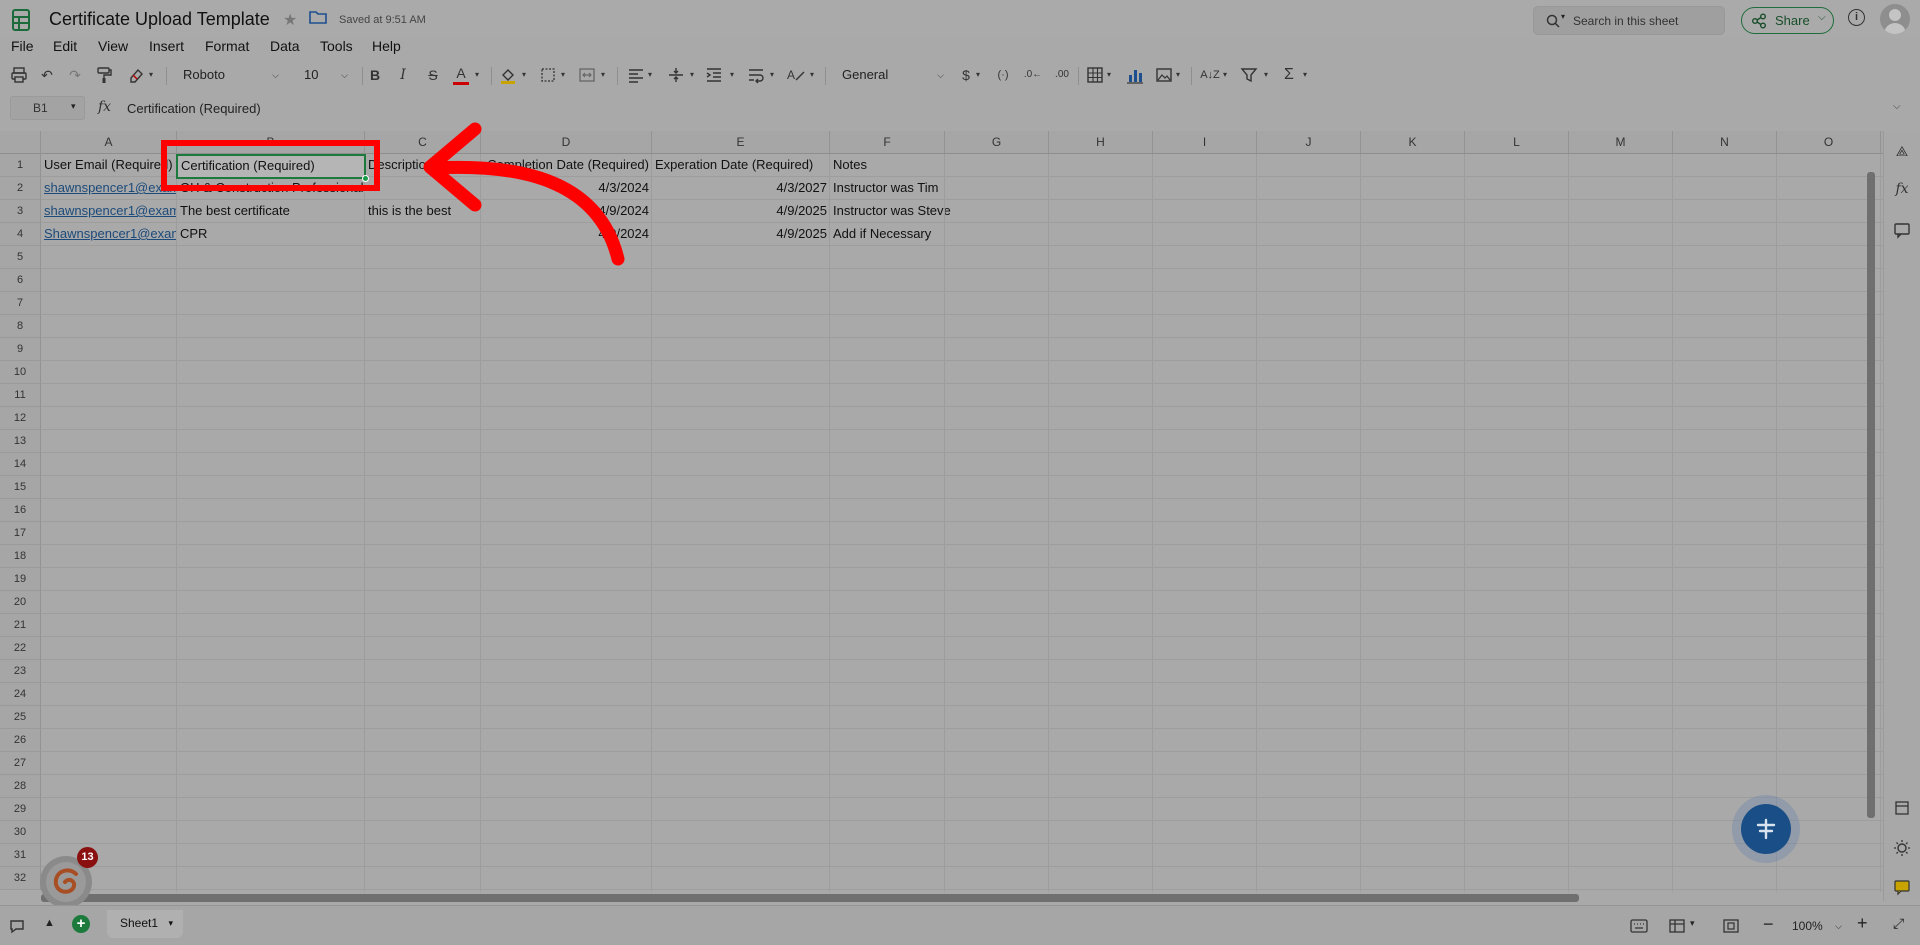 This screenshot has height=945, width=1920. I want to click on row-header-25: 25, so click(20, 717).